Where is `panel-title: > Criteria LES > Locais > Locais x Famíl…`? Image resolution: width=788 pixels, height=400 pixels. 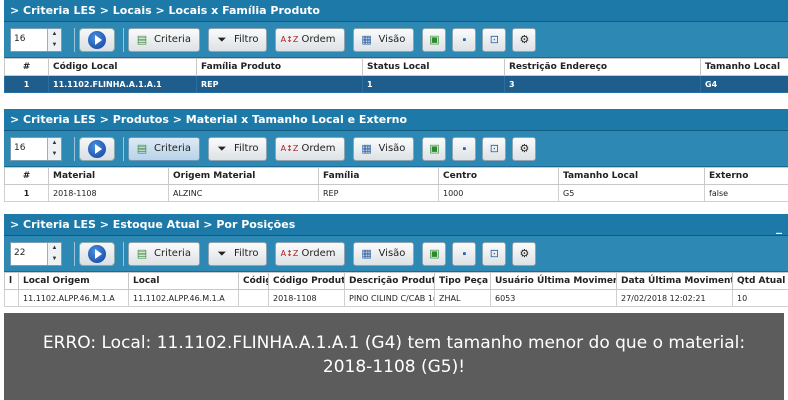
panel-title: > Criteria LES > Locais > Locais x Famíl… is located at coordinates (396, 11).